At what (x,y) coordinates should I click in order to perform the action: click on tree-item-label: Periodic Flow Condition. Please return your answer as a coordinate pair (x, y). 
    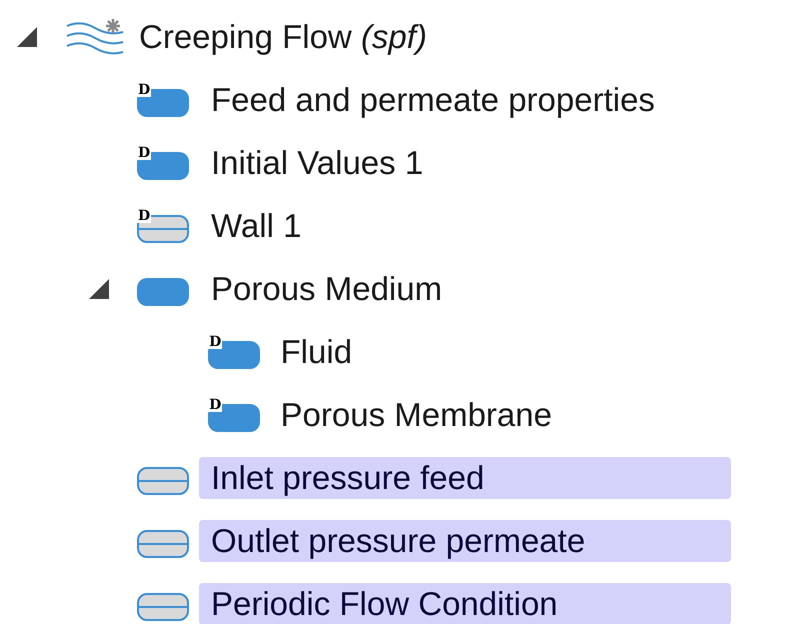
    Looking at the image, I should click on (465, 603).